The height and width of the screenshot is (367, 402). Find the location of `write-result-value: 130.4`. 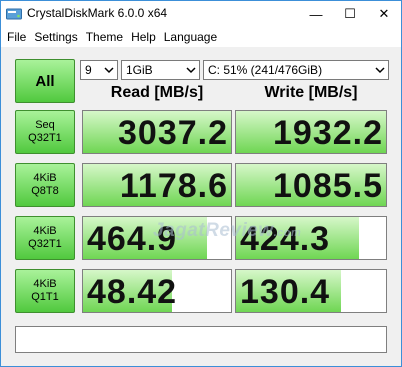

write-result-value: 130.4 is located at coordinates (285, 292).